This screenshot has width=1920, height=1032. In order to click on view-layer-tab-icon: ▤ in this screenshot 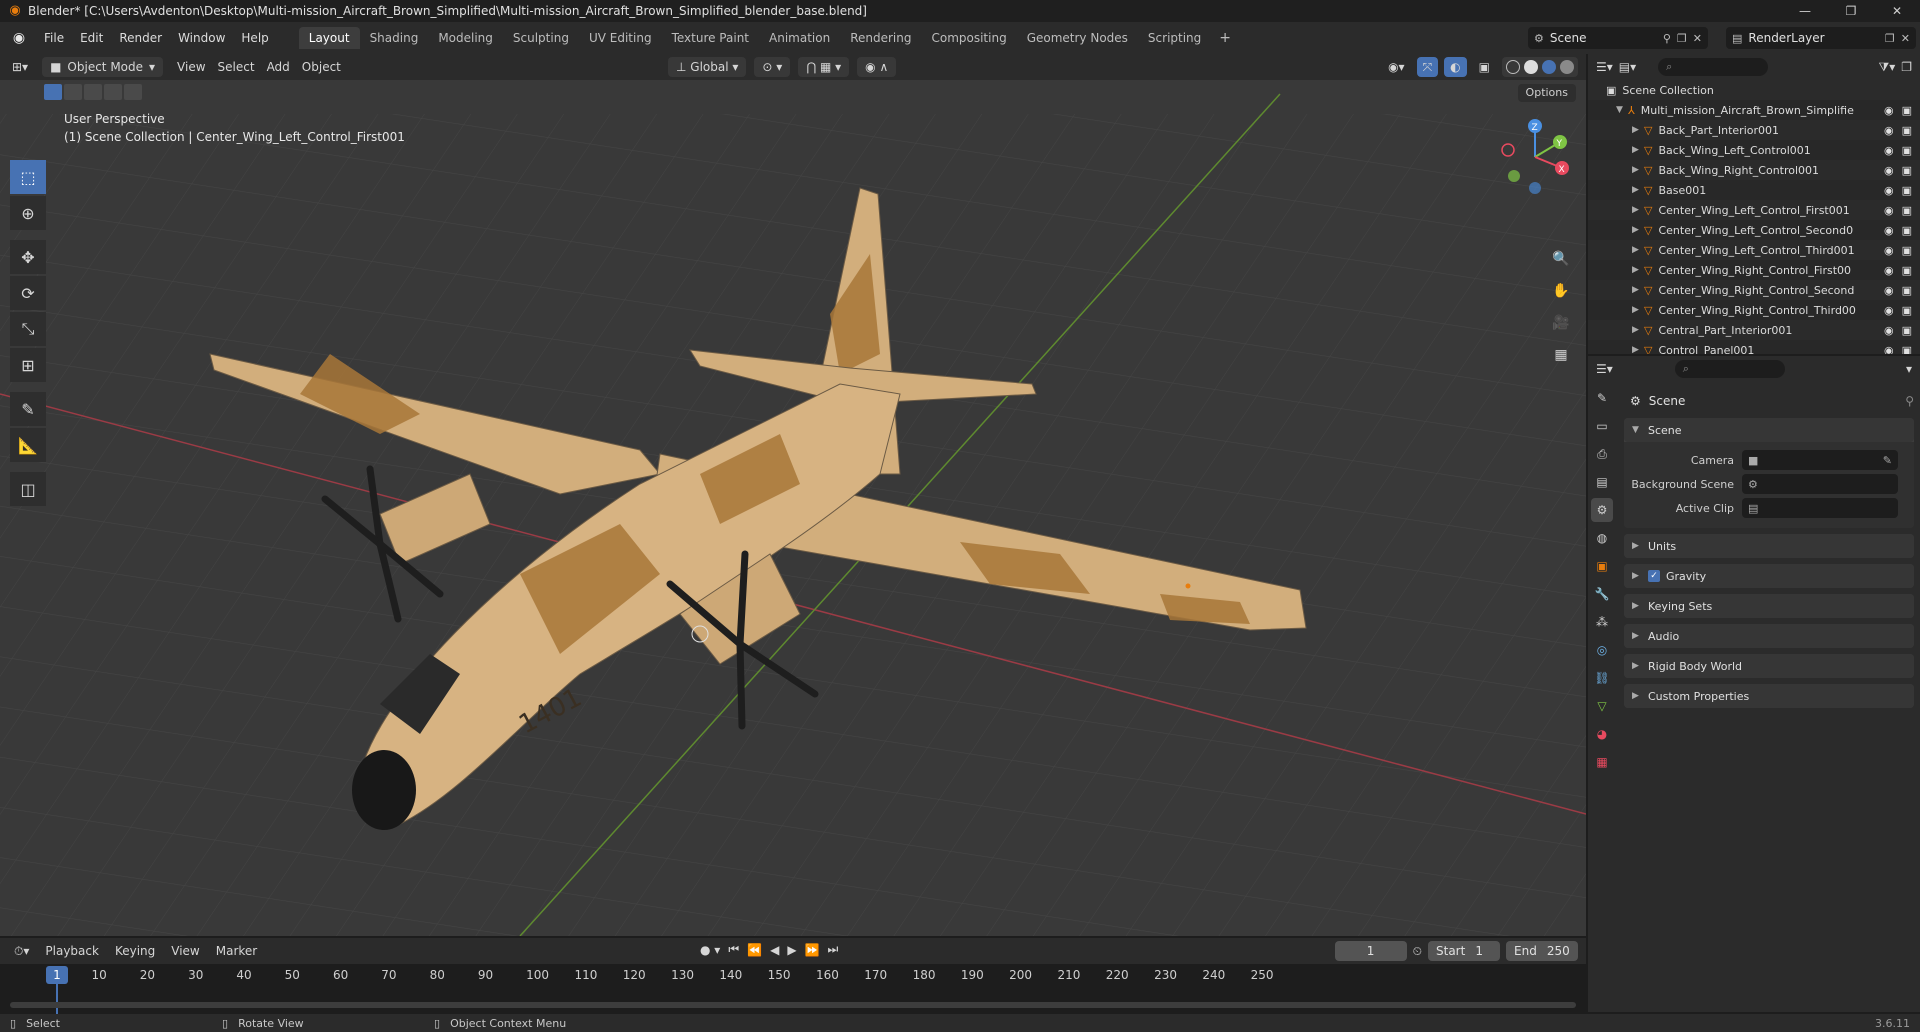, I will do `click(1602, 482)`.